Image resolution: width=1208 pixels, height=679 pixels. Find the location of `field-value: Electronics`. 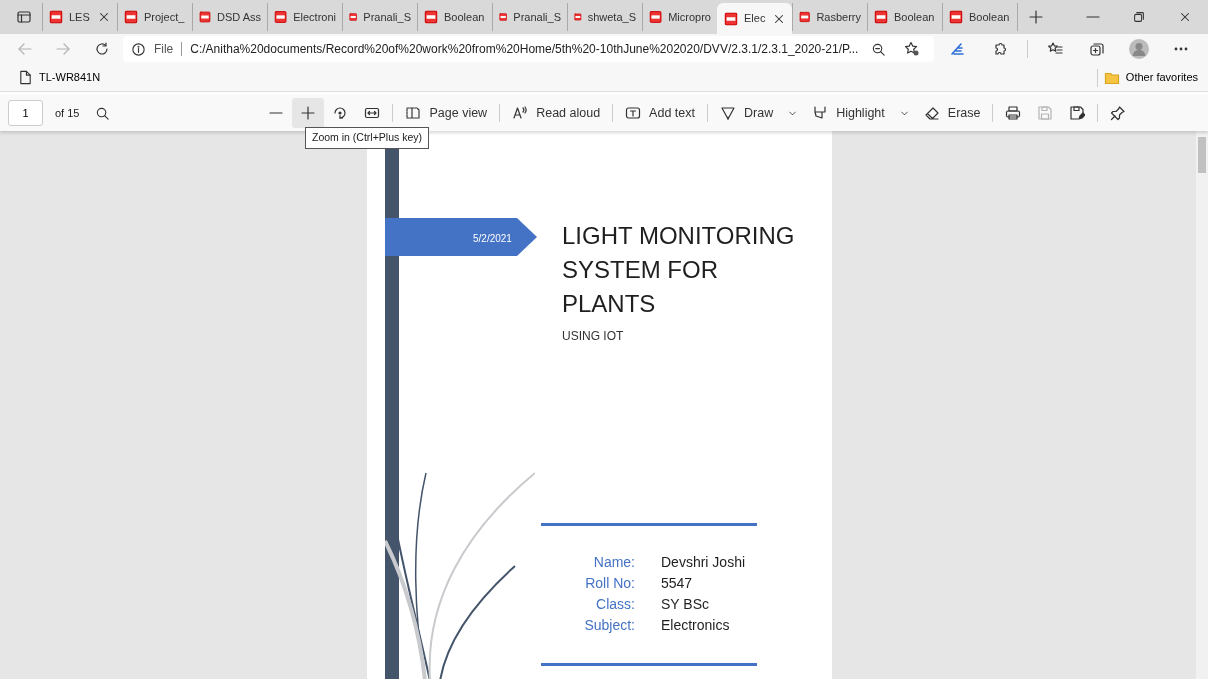

field-value: Electronics is located at coordinates (696, 625).